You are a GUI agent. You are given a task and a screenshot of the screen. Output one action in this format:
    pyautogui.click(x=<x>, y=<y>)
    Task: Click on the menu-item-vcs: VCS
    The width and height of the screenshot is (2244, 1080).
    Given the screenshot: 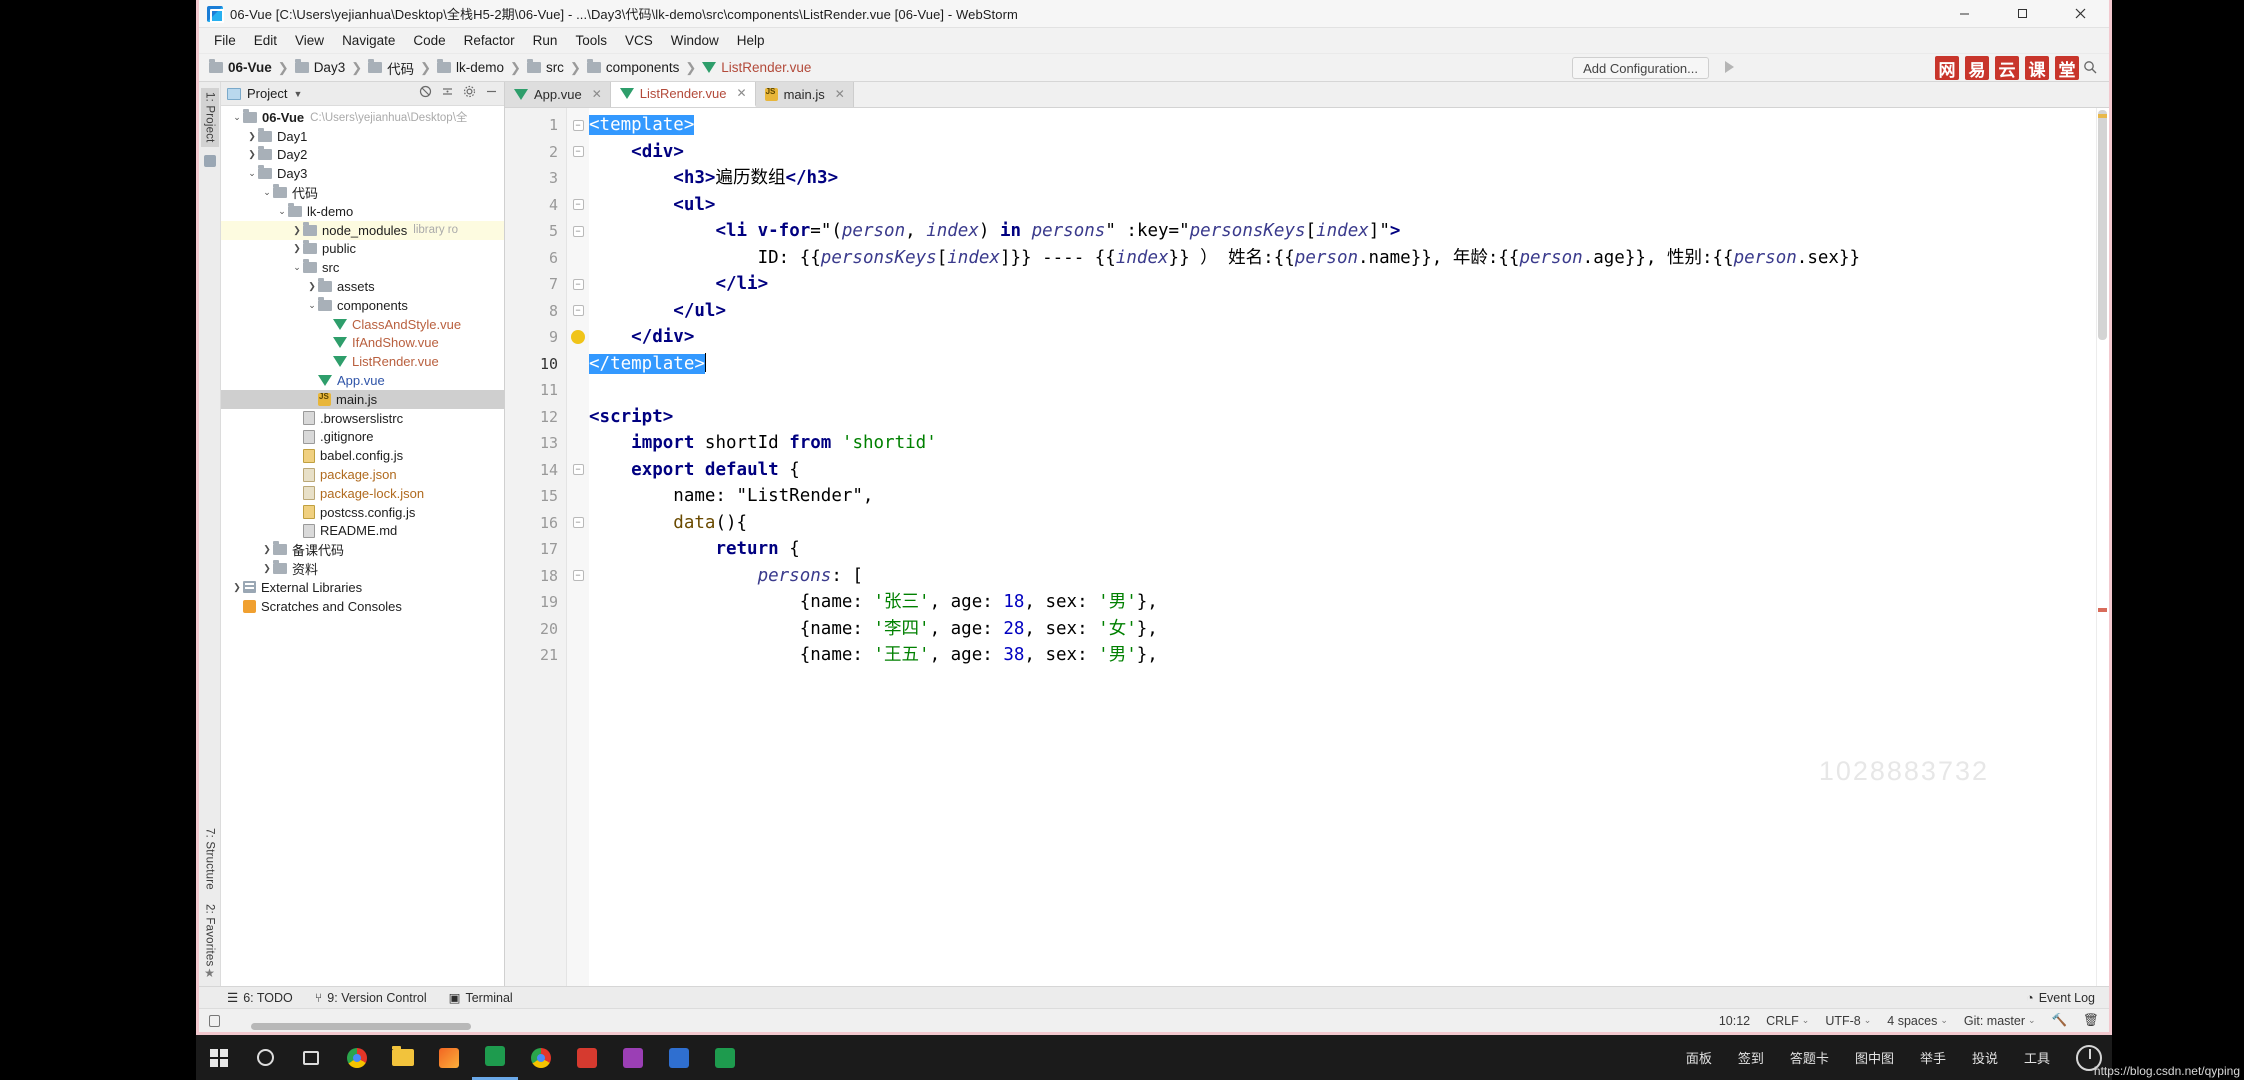 What is the action you would take?
    pyautogui.click(x=639, y=40)
    